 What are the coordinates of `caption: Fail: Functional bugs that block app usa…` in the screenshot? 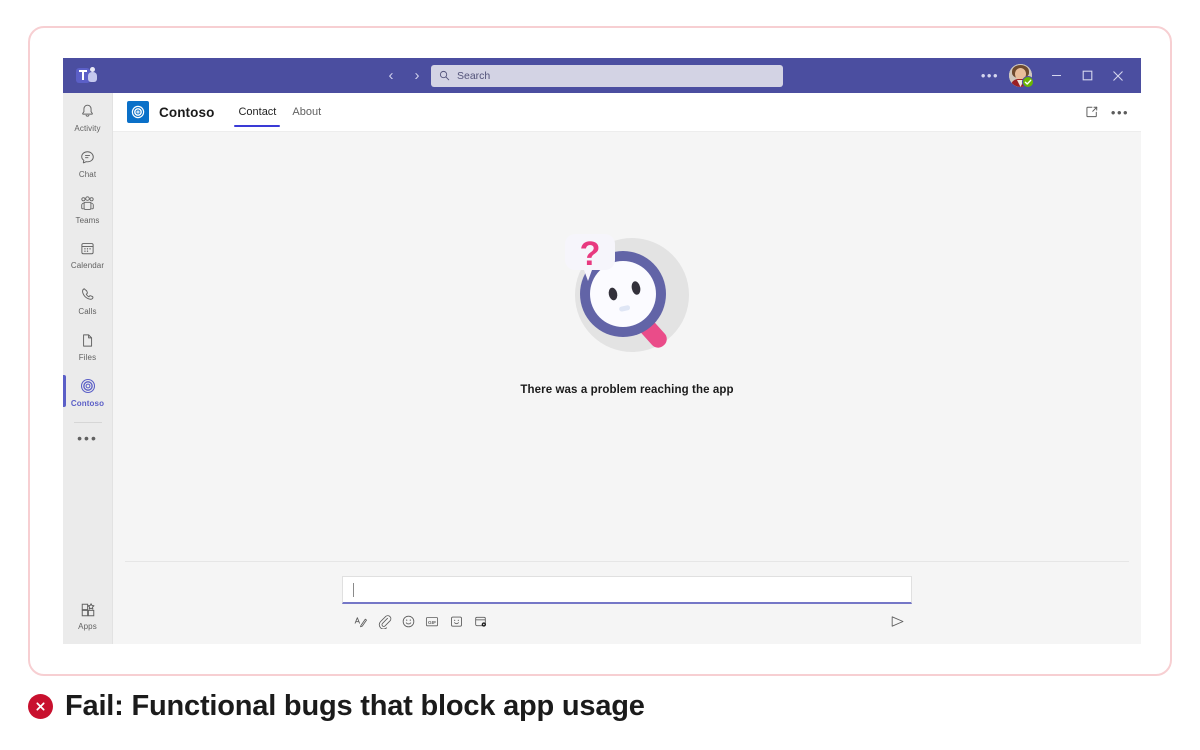 It's located at (336, 706).